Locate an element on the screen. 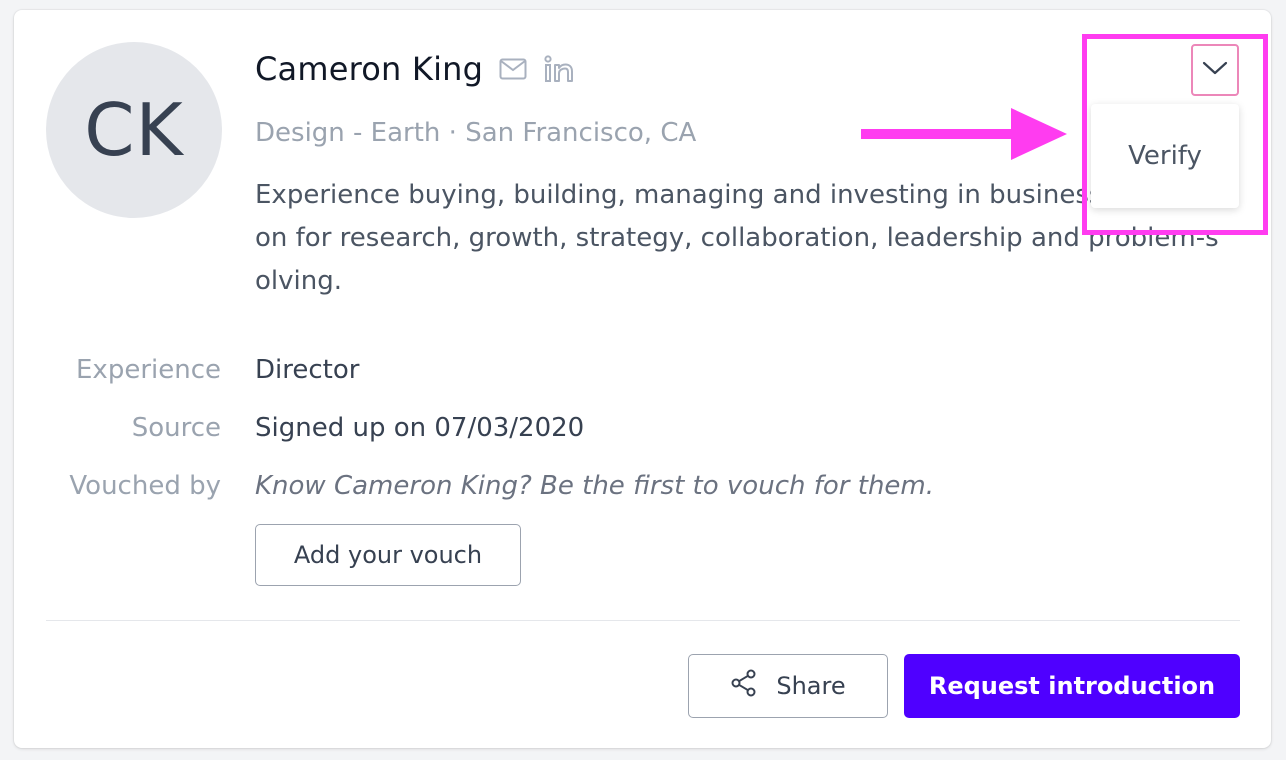 The height and width of the screenshot is (760, 1286). avatar-initials: CK is located at coordinates (134, 130).